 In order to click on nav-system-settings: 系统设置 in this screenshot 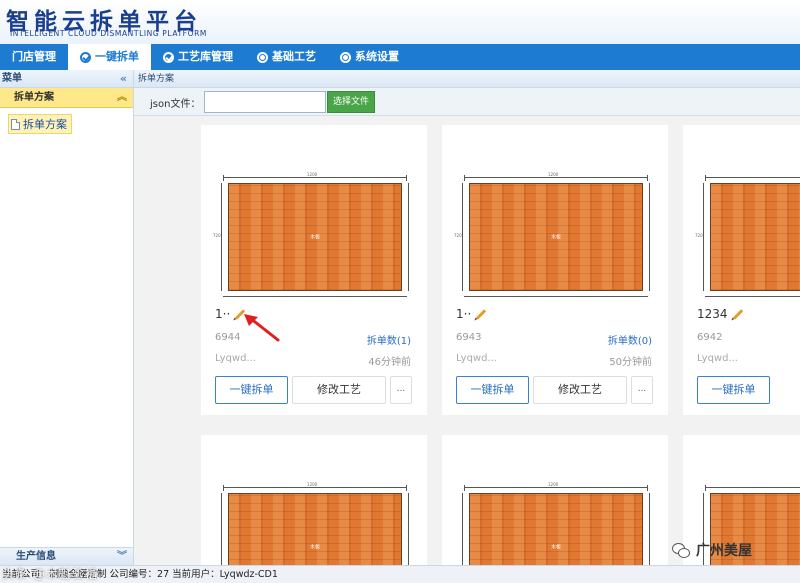, I will do `click(369, 57)`.